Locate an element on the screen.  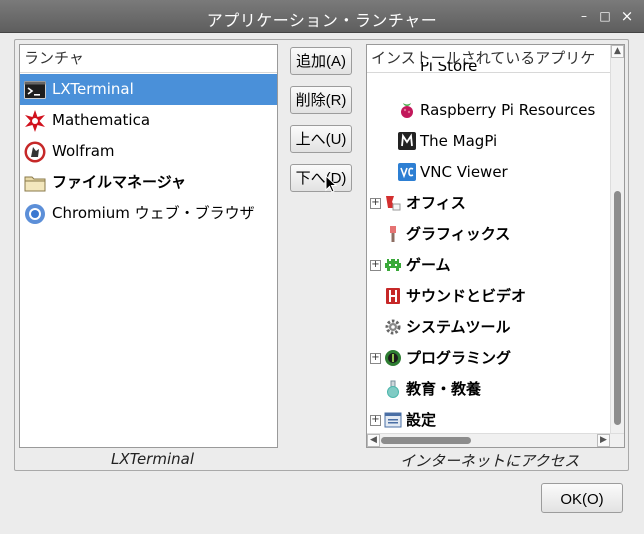
installed-selection-caption: インターネットにアクセス is located at coordinates (490, 461).